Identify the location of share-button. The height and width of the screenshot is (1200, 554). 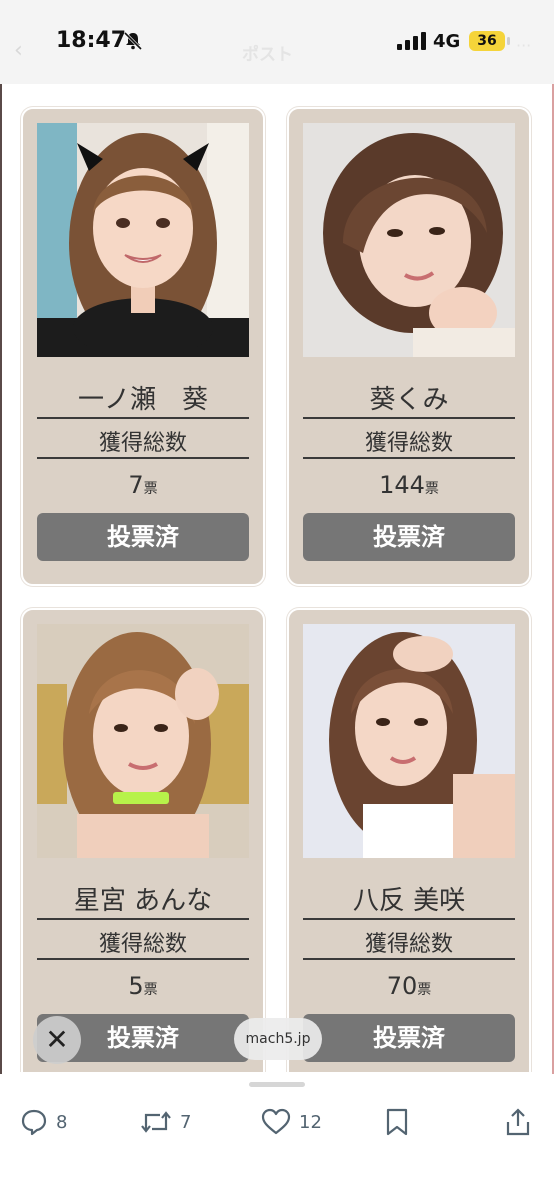
(518, 1122).